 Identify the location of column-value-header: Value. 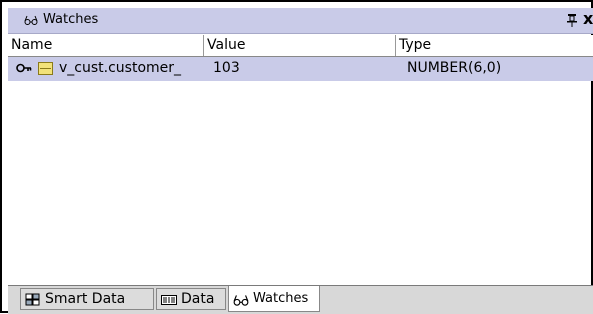
(300, 45).